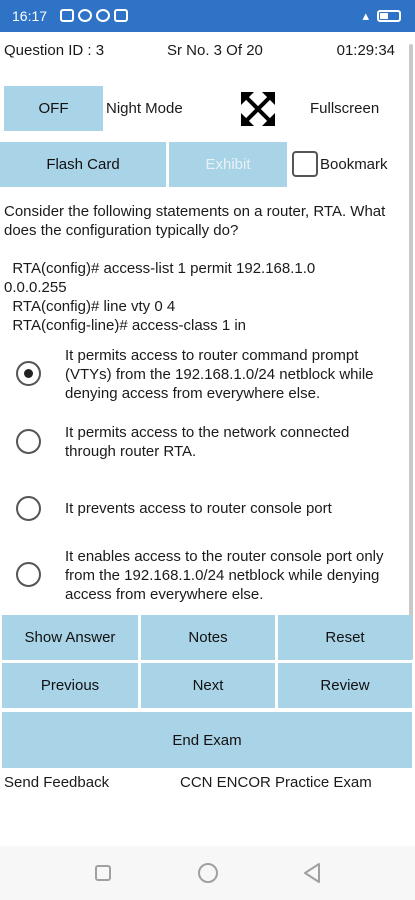 Image resolution: width=415 pixels, height=900 pixels. What do you see at coordinates (258, 109) in the screenshot?
I see `fullscreen-icon` at bounding box center [258, 109].